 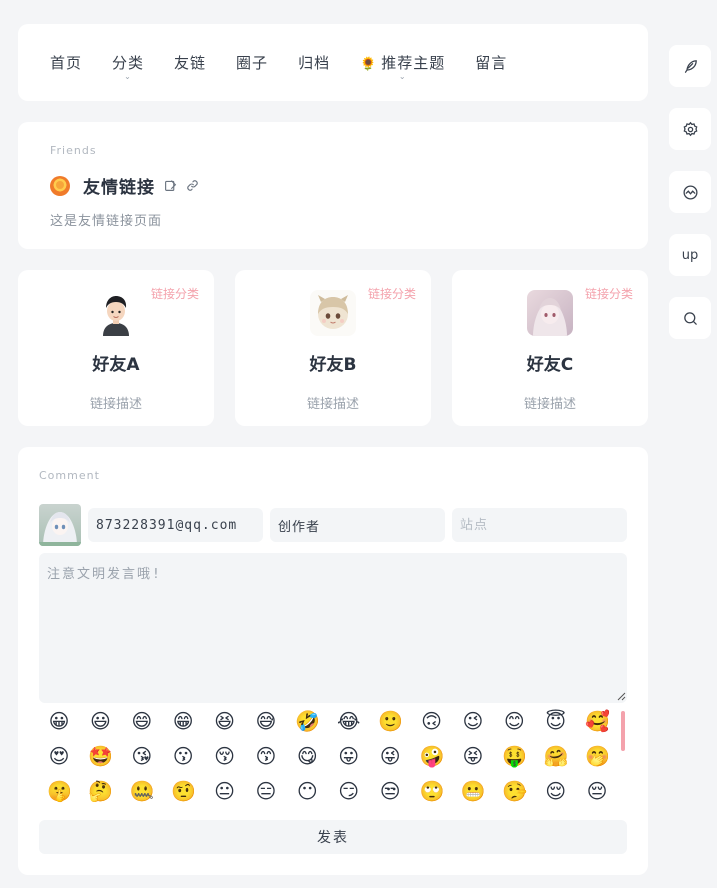 What do you see at coordinates (59, 721) in the screenshot?
I see `emoji-option: 😀` at bounding box center [59, 721].